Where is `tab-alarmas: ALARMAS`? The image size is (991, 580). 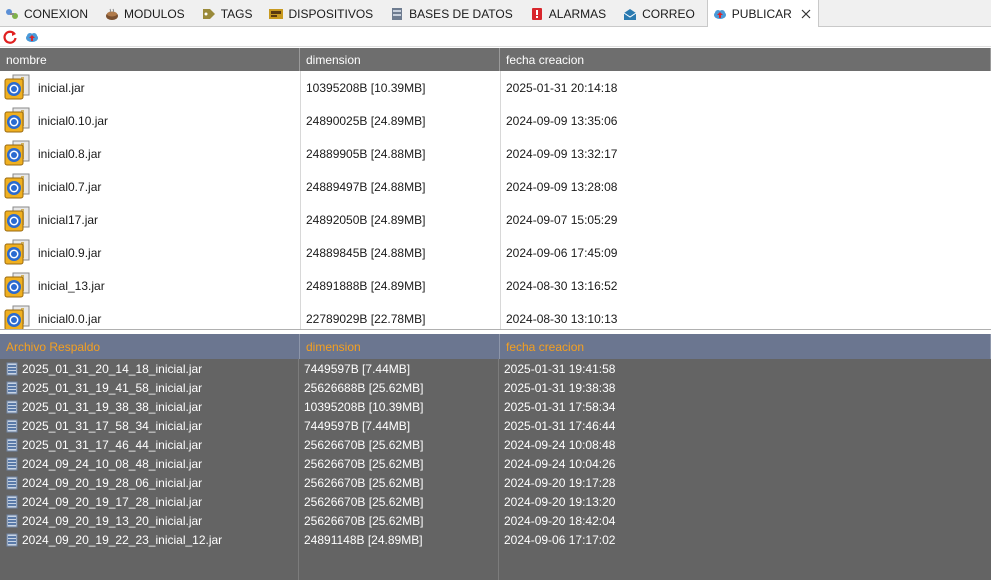
tab-alarmas: ALARMAS is located at coordinates (571, 13).